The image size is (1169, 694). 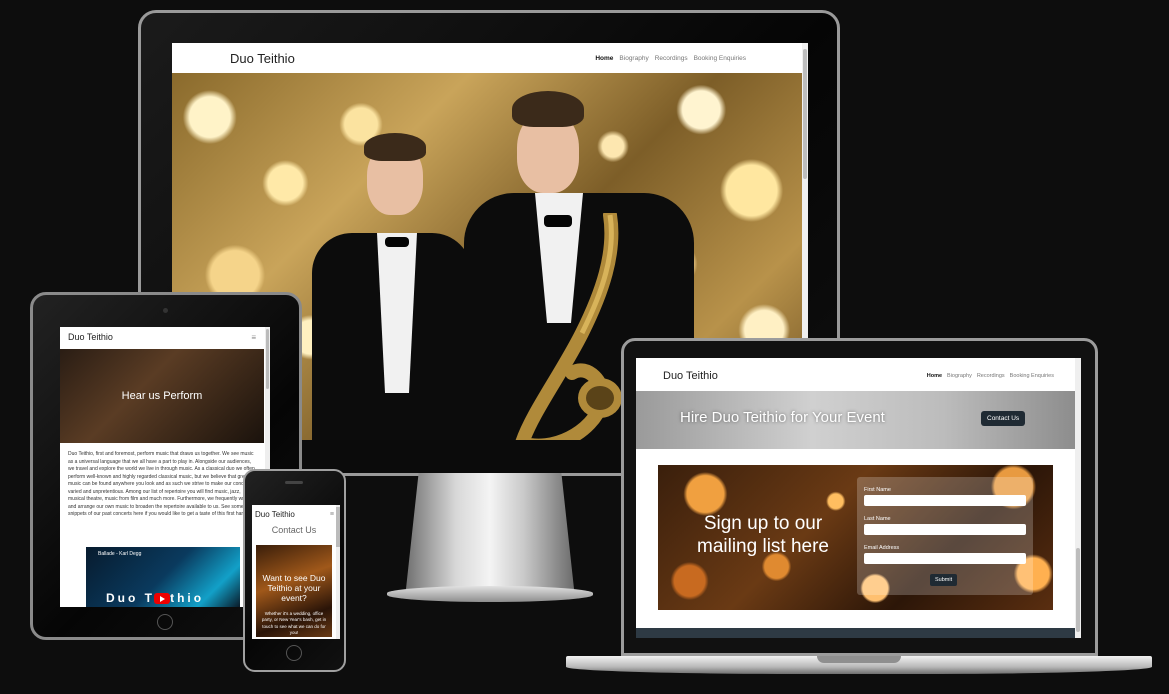 What do you see at coordinates (490, 594) in the screenshot?
I see `monitor-stand-foot` at bounding box center [490, 594].